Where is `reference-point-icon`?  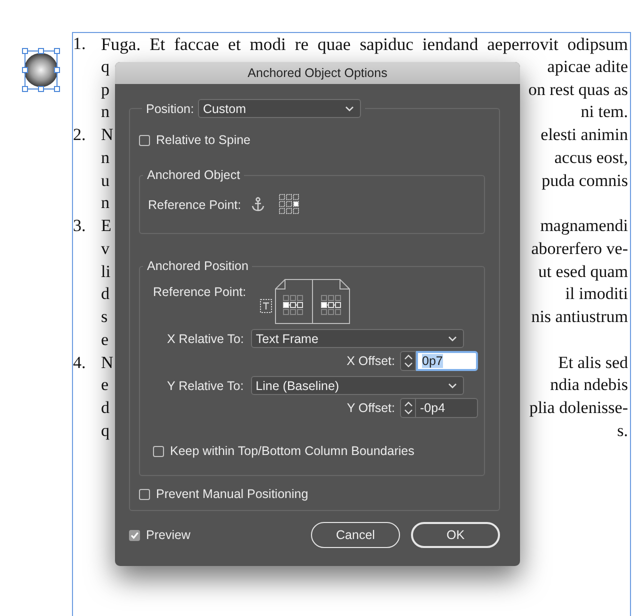
reference-point-icon is located at coordinates (290, 204).